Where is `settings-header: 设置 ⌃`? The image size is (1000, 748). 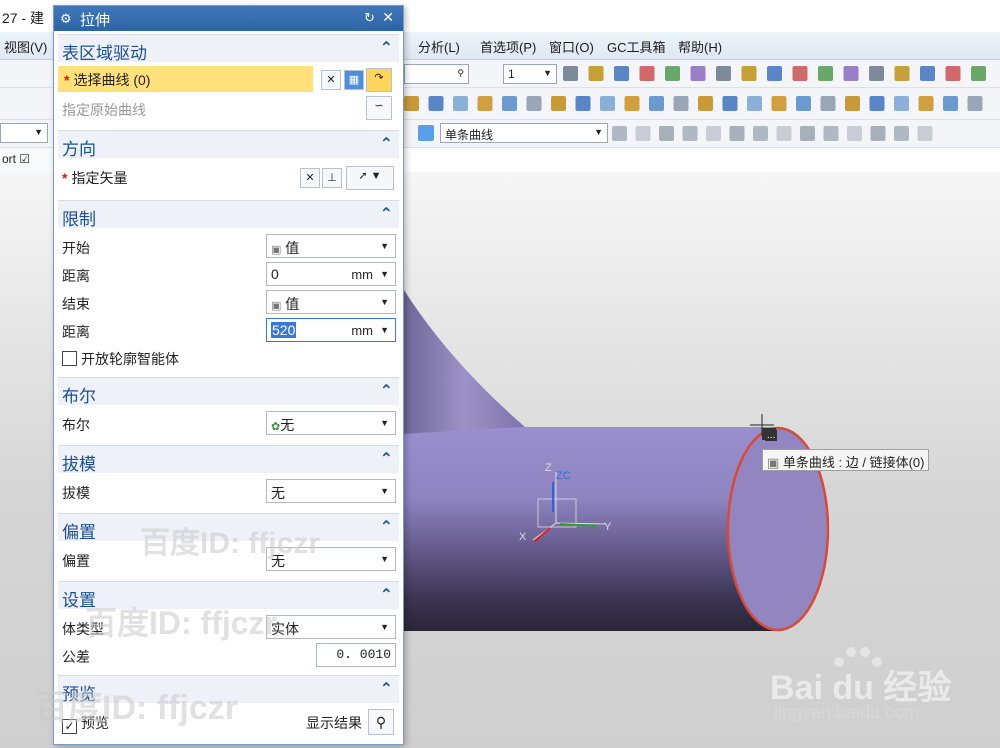 settings-header: 设置 ⌃ is located at coordinates (228, 595).